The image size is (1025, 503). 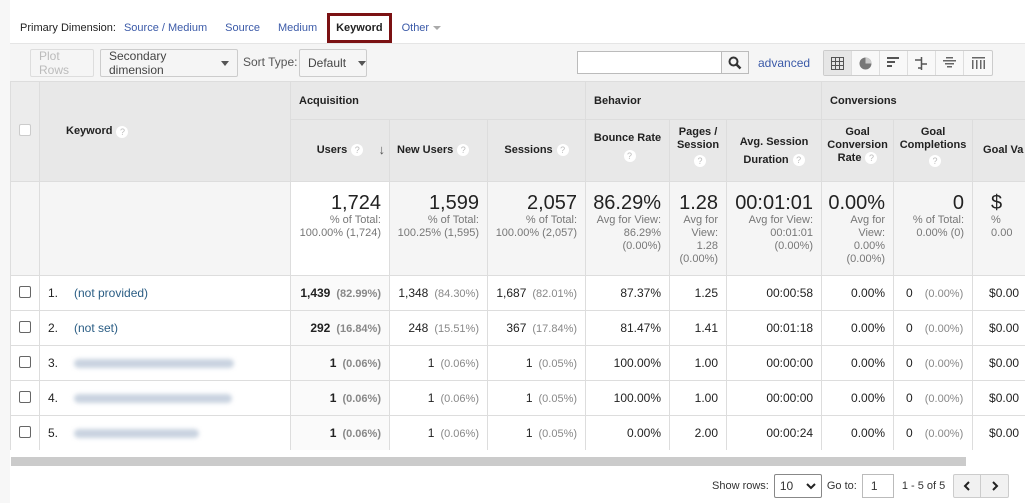 What do you see at coordinates (877, 486) in the screenshot?
I see `goto-page-input: 1` at bounding box center [877, 486].